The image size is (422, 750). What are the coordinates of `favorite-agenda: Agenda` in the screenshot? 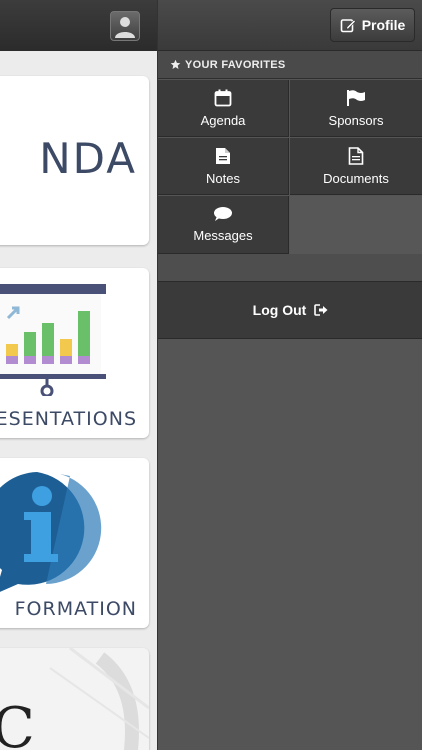 It's located at (223, 108).